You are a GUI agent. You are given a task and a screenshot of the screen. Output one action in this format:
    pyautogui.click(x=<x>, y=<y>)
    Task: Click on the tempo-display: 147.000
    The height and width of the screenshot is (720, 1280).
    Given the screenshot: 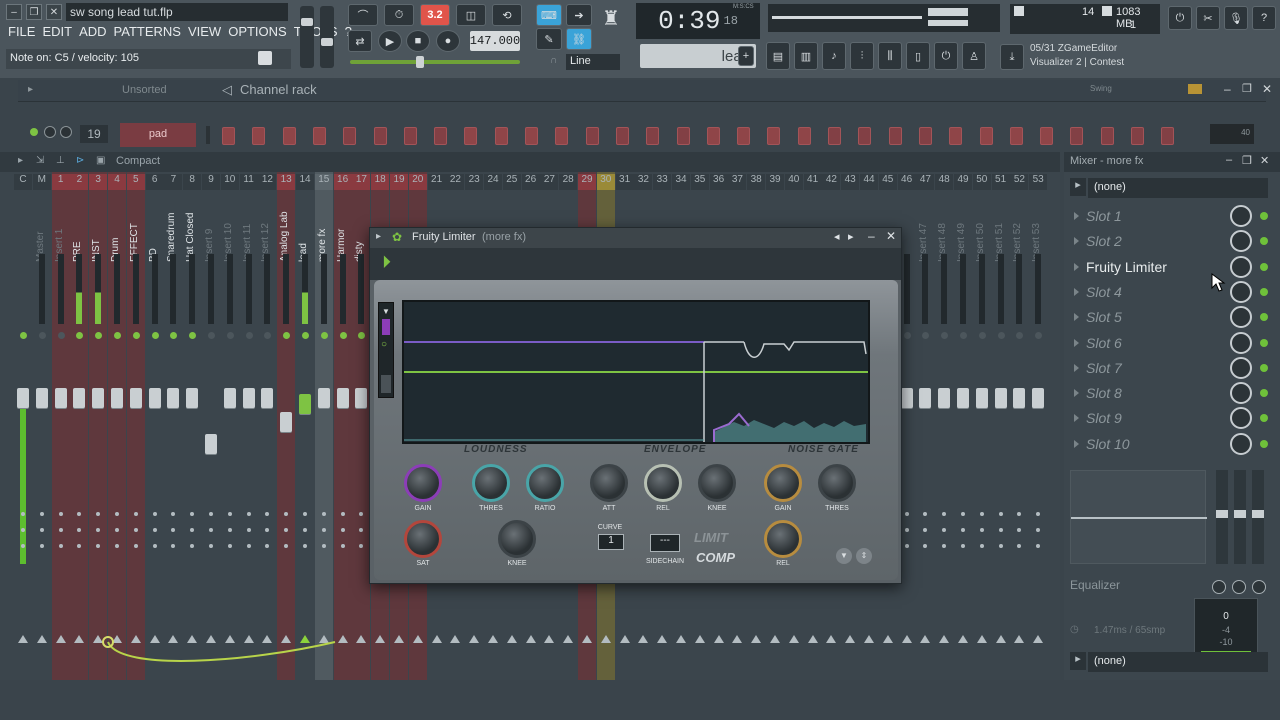 What is the action you would take?
    pyautogui.click(x=495, y=41)
    